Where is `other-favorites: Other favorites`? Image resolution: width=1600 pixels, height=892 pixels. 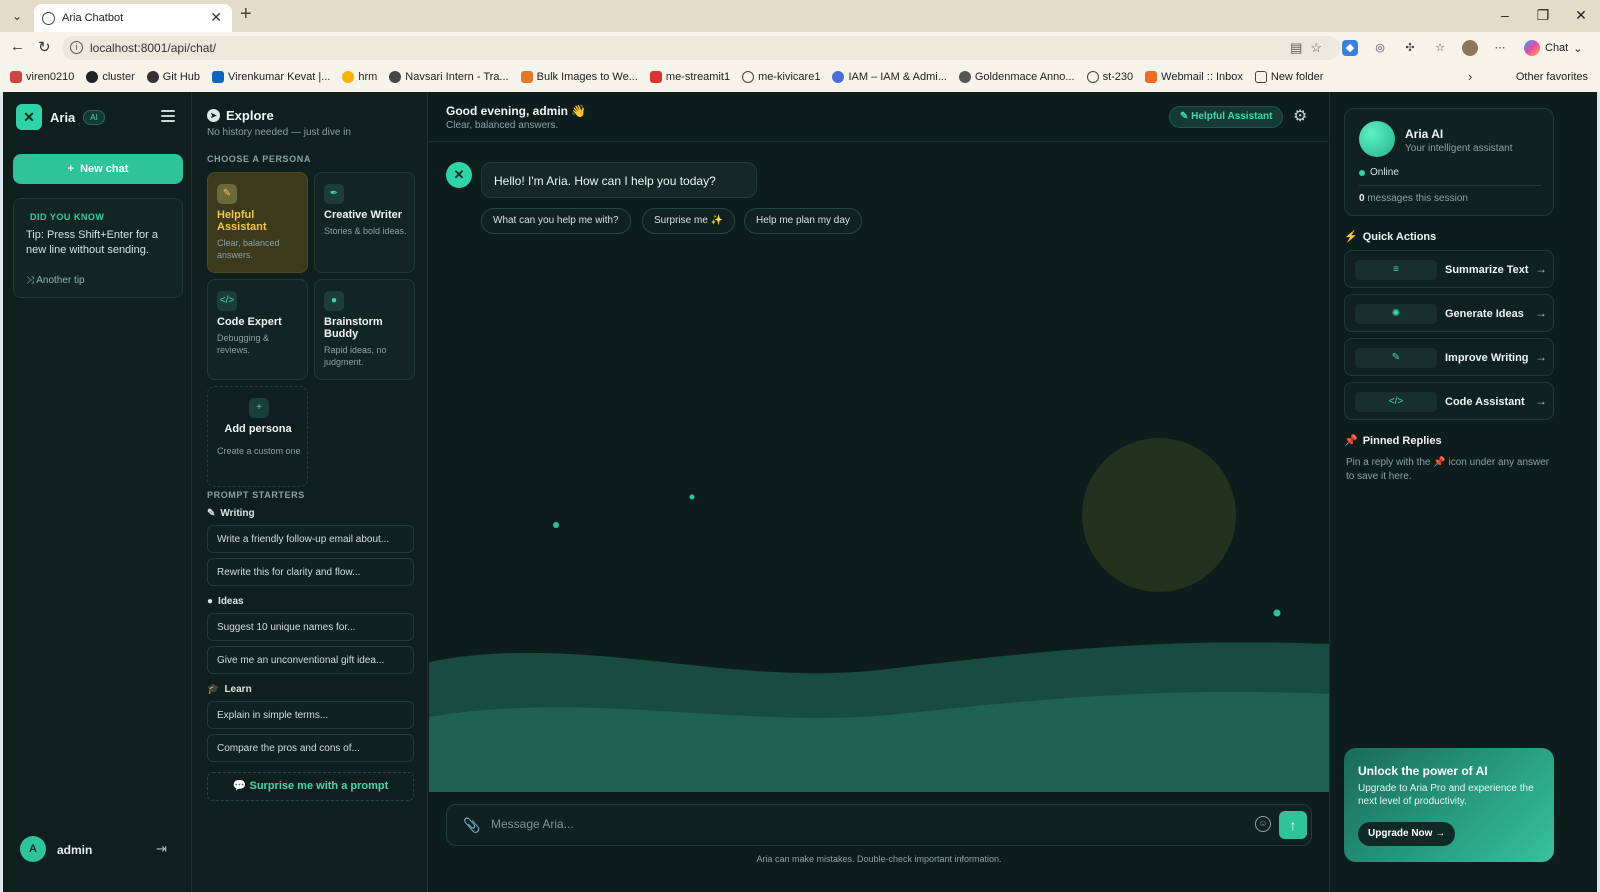
other-favorites: Other favorites is located at coordinates (1552, 77).